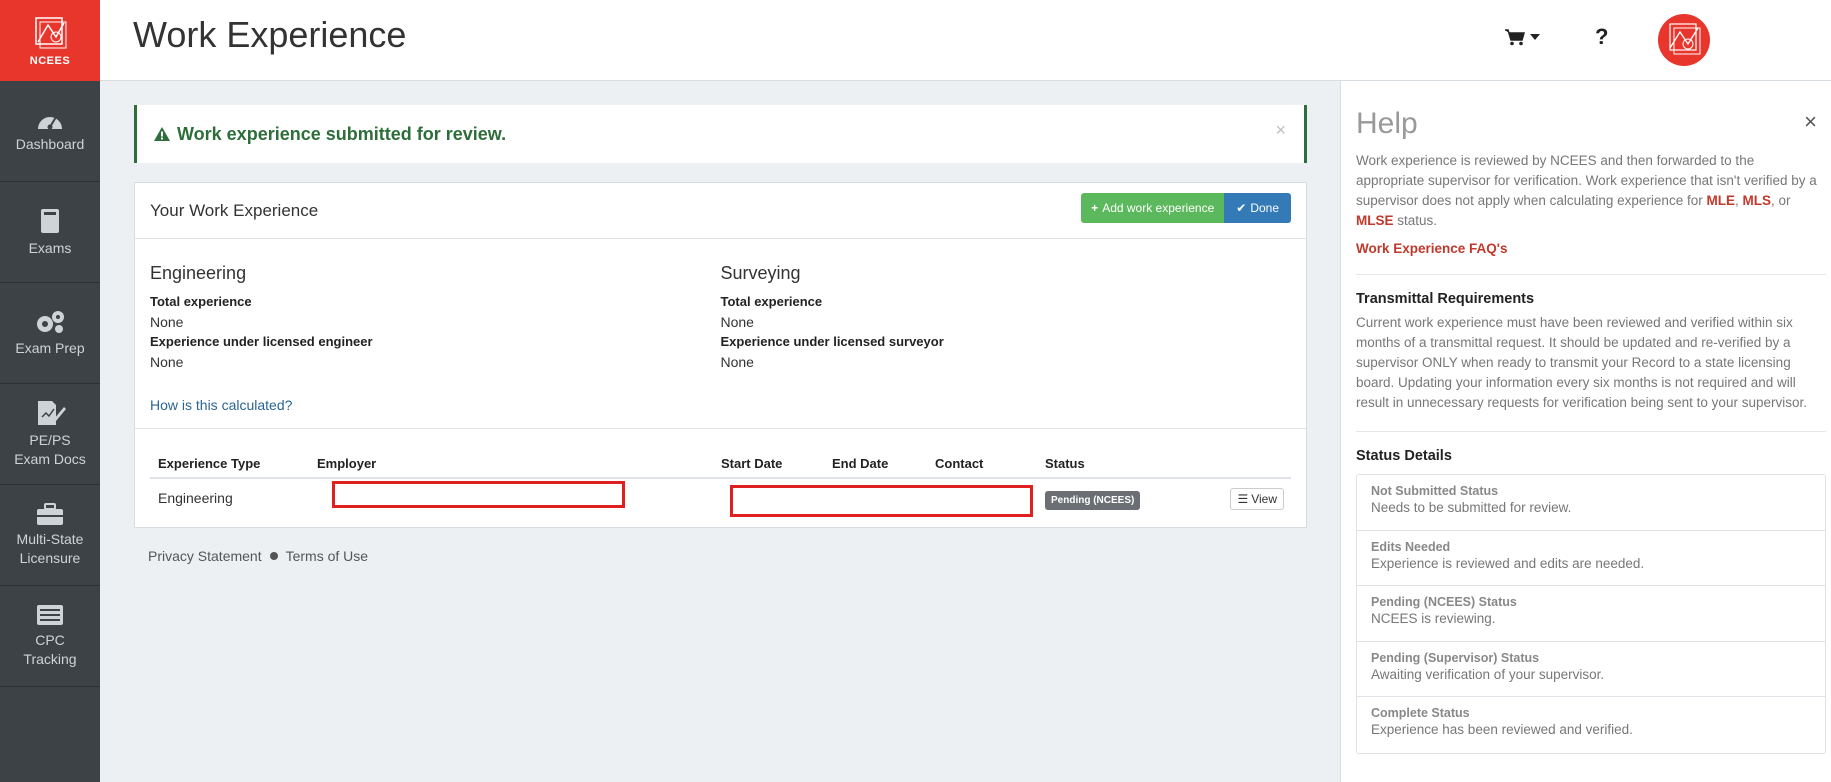  Describe the element at coordinates (50, 615) in the screenshot. I see `list-icon` at that location.